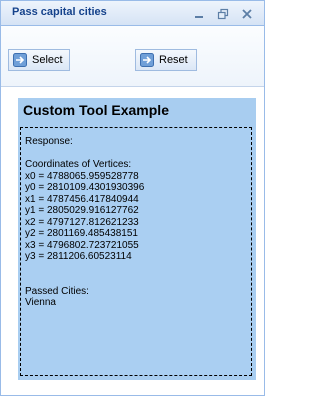 The image size is (320, 396). Describe the element at coordinates (49, 141) in the screenshot. I see `response-label: Response:` at that location.